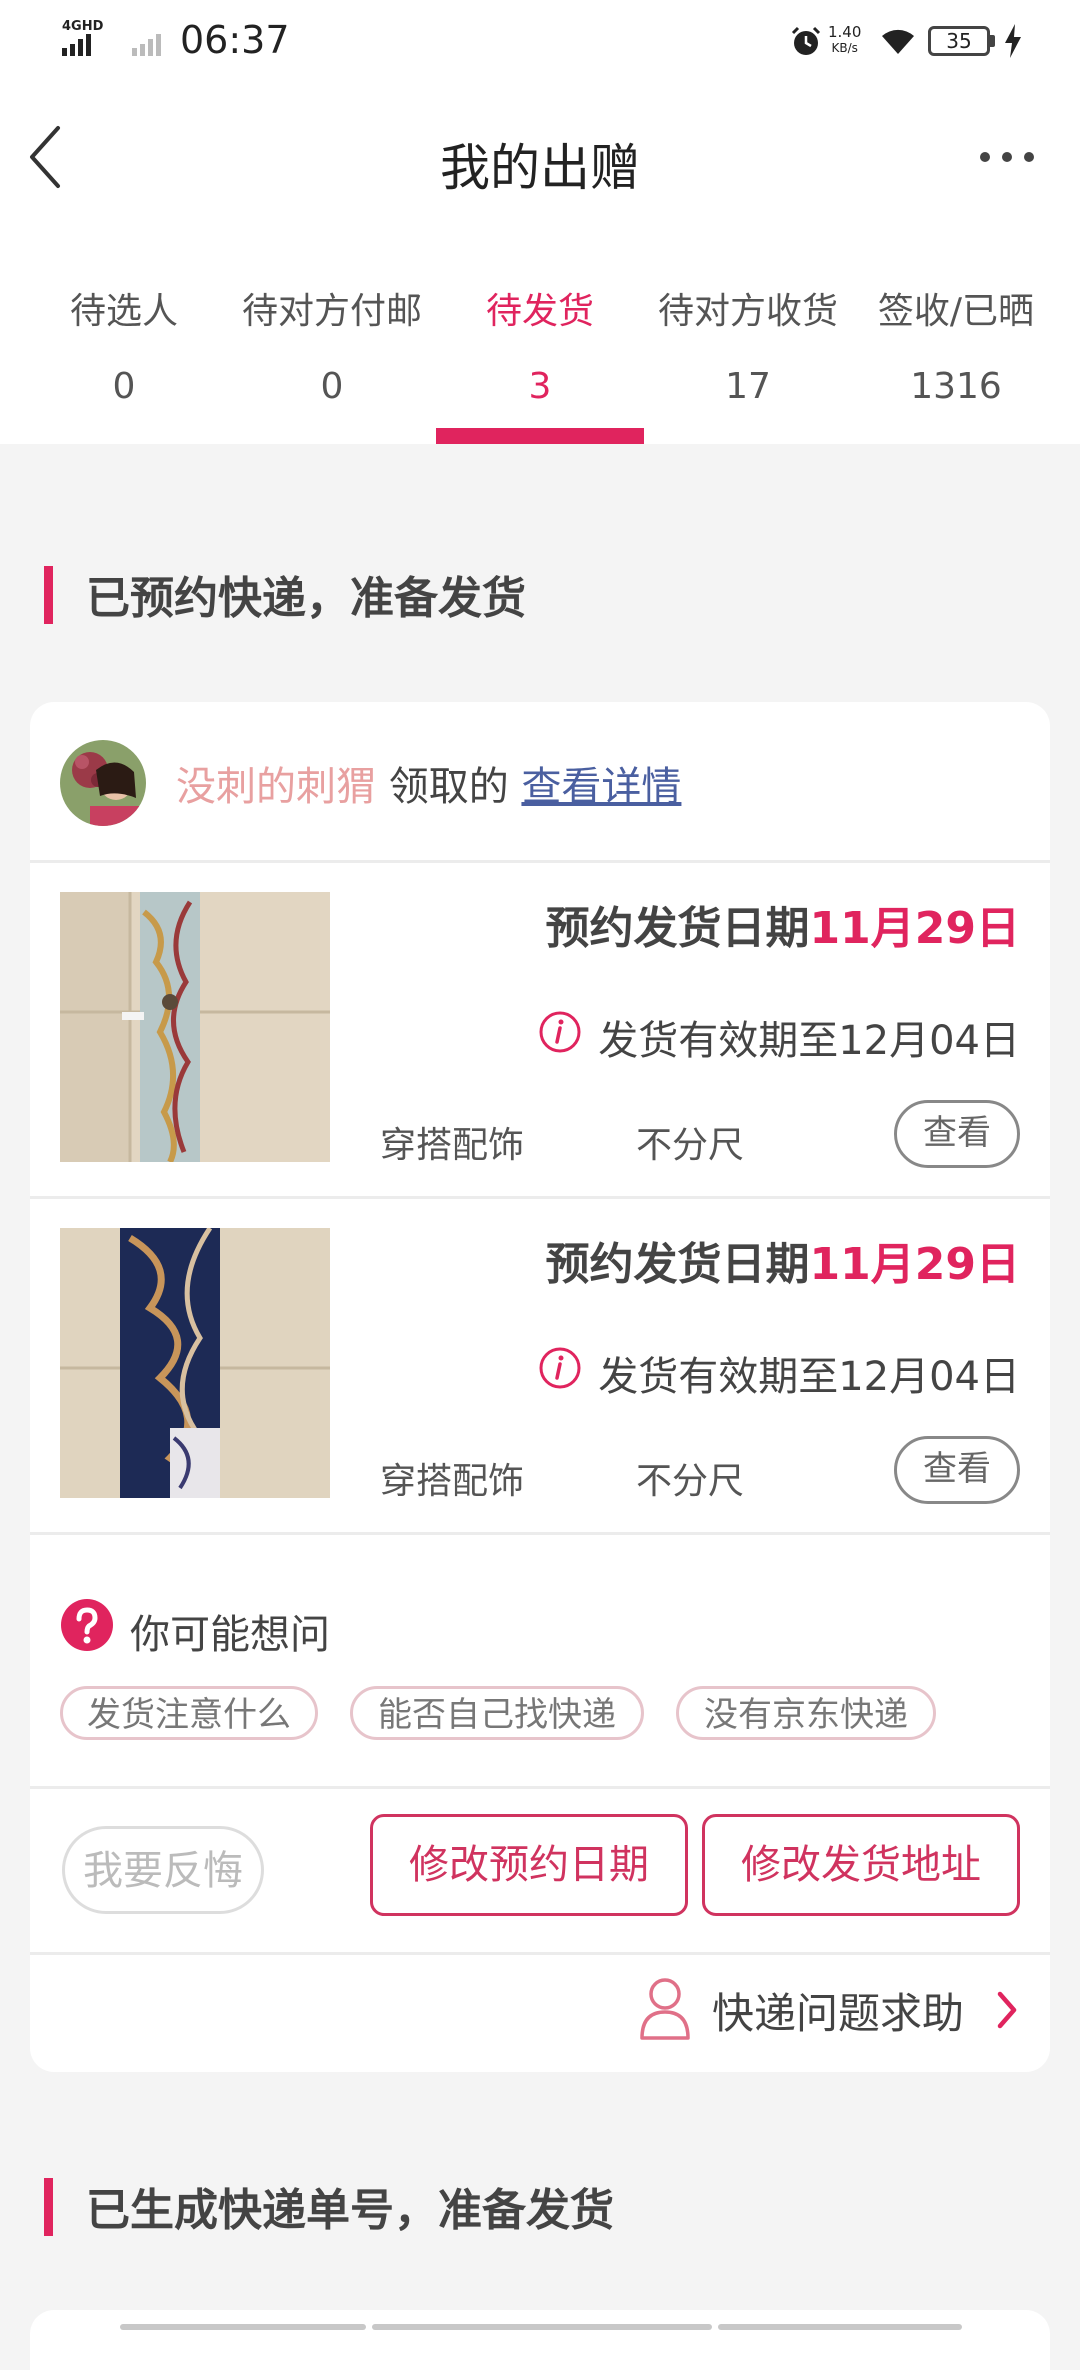  I want to click on status-bar: 4GHD 06:37 1.40 KB/s 35, so click(540, 40).